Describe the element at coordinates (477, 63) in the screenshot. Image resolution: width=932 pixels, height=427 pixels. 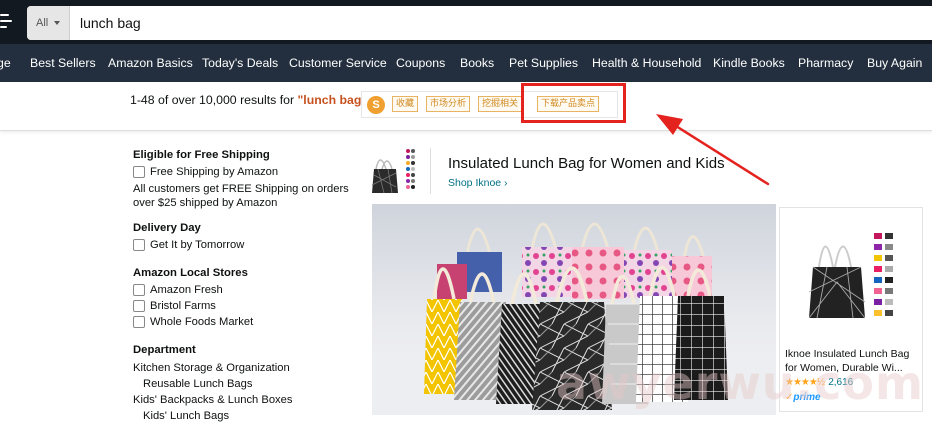
I see `nav-item-books: Books` at that location.